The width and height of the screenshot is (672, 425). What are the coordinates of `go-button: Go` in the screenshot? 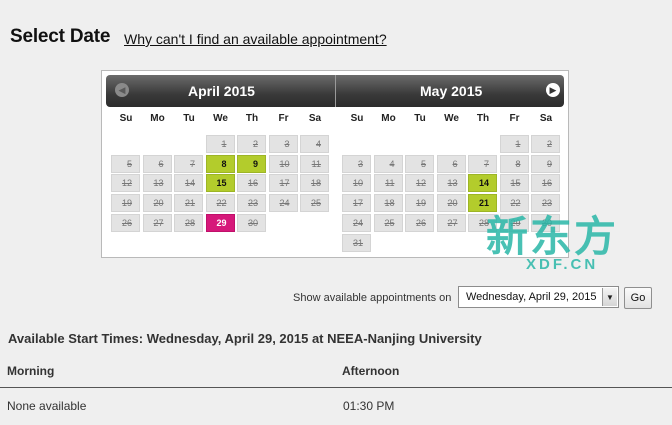 It's located at (638, 298).